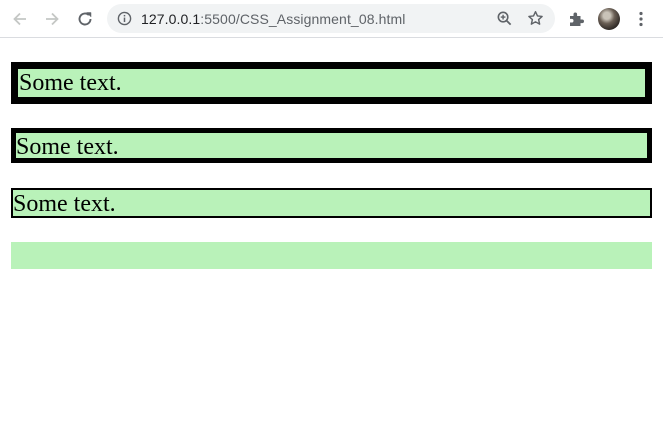 The height and width of the screenshot is (426, 663). Describe the element at coordinates (331, 145) in the screenshot. I see `medium-border-text-box: Some text.` at that location.